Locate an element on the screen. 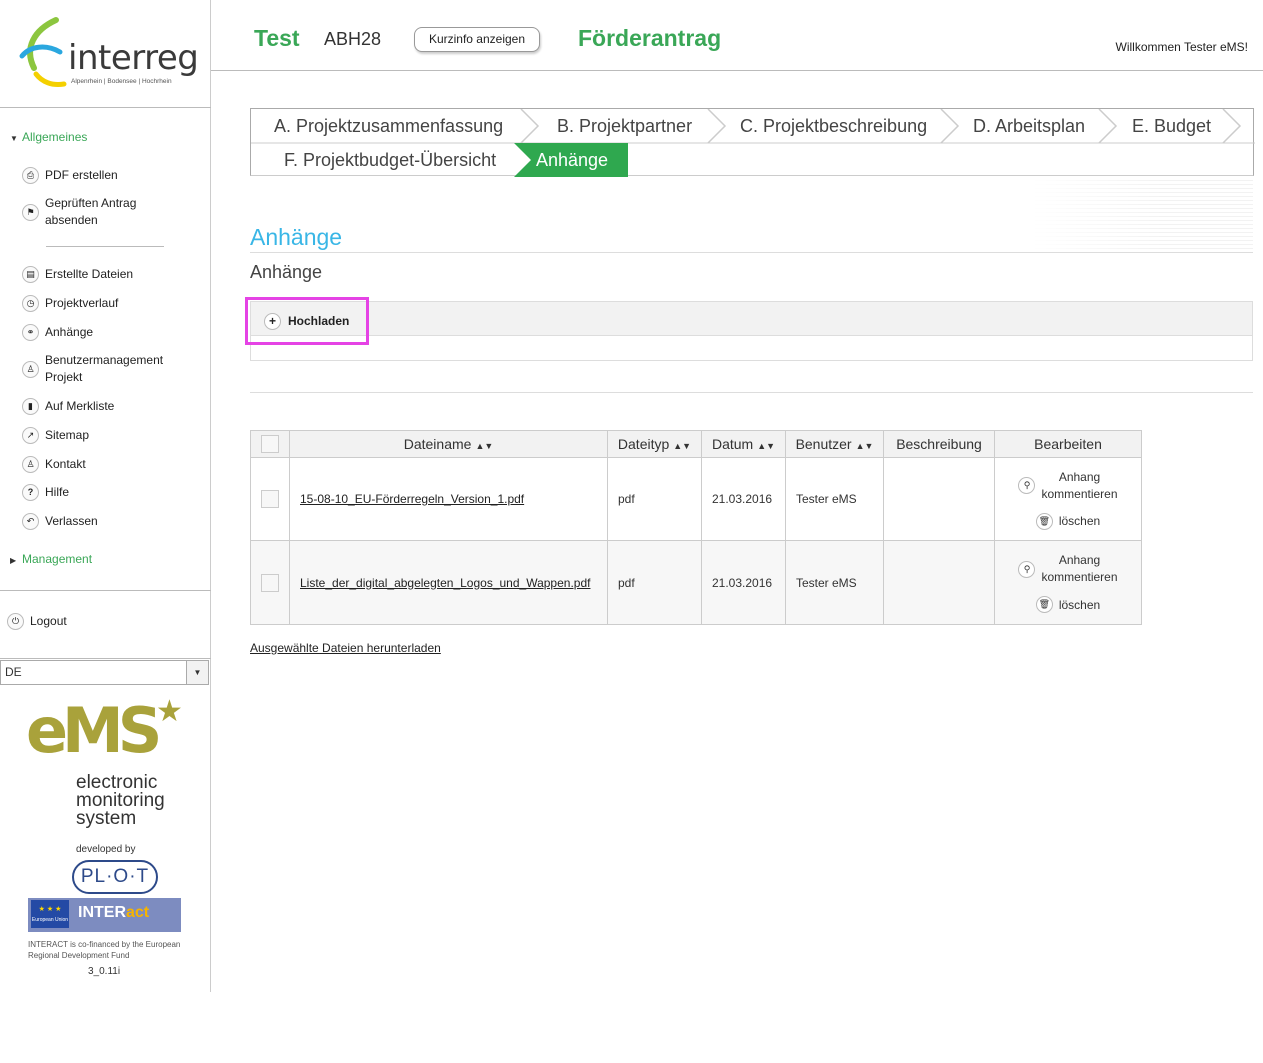 Image resolution: width=1263 pixels, height=1063 pixels. person-icon: ♙ is located at coordinates (30, 464).